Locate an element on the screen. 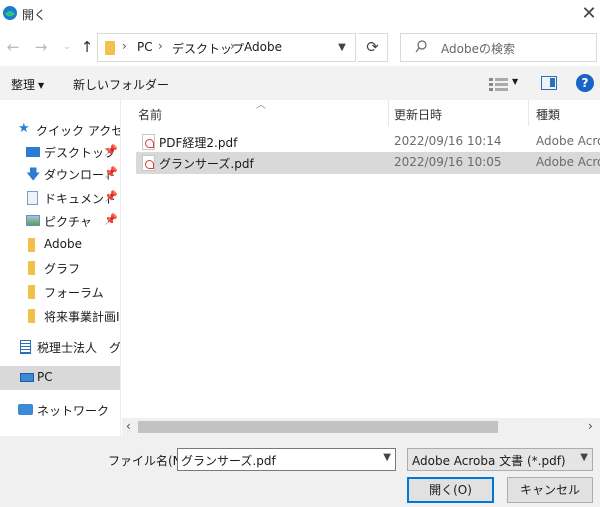 The height and width of the screenshot is (507, 600). sidebar-item-label: ピクチャ is located at coordinates (68, 222).